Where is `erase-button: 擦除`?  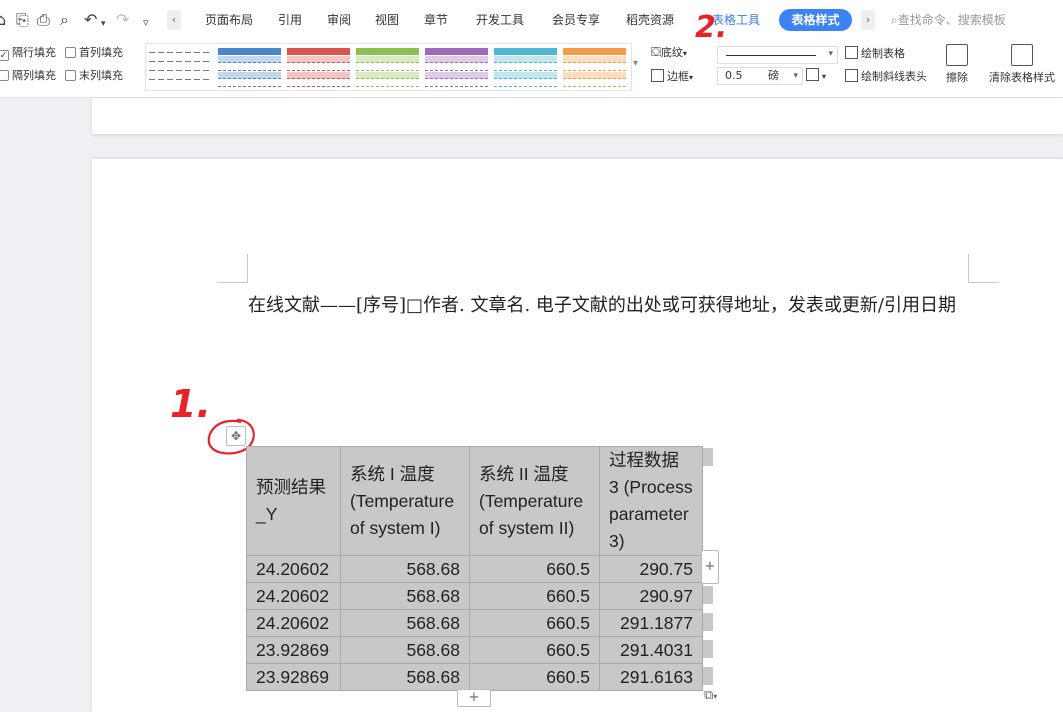
erase-button: 擦除 is located at coordinates (957, 64).